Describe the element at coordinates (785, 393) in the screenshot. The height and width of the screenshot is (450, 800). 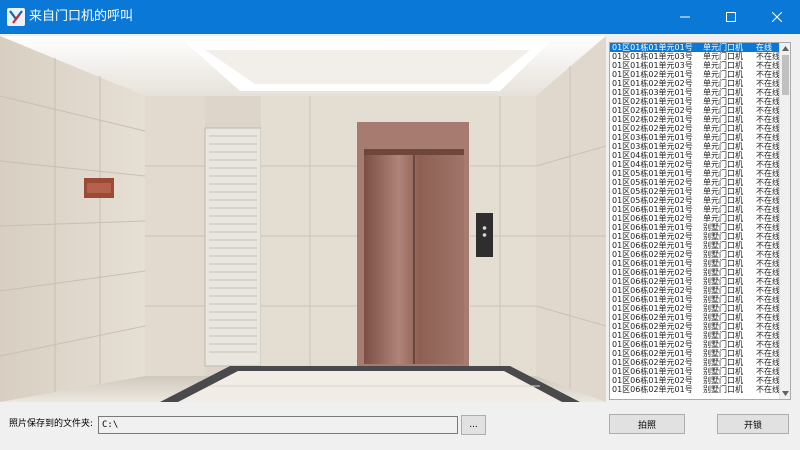
I see `scroll-down-button` at that location.